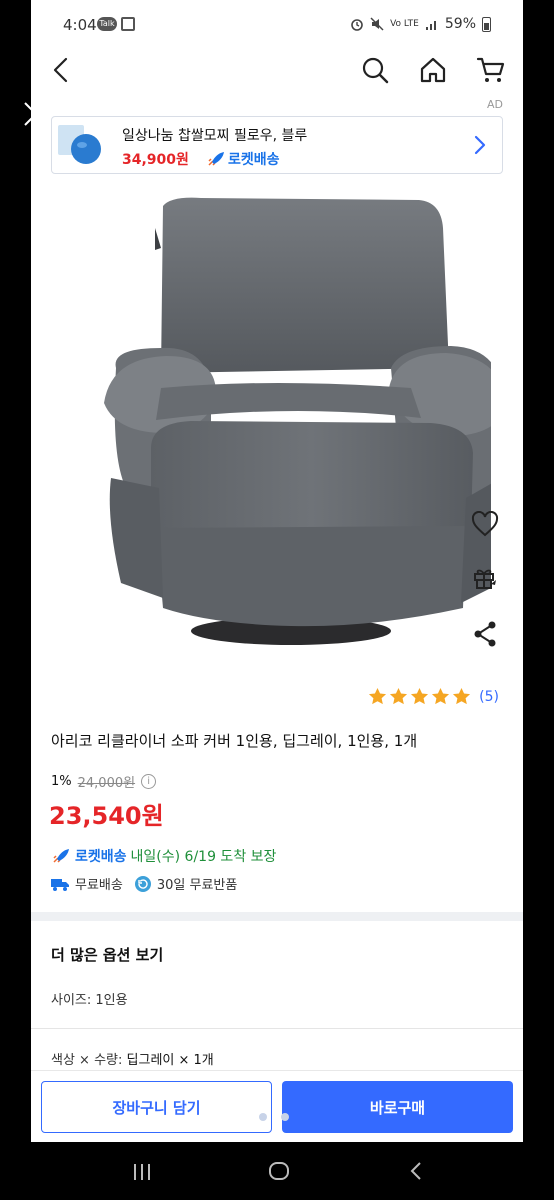  I want to click on option-divider, so click(277, 1028).